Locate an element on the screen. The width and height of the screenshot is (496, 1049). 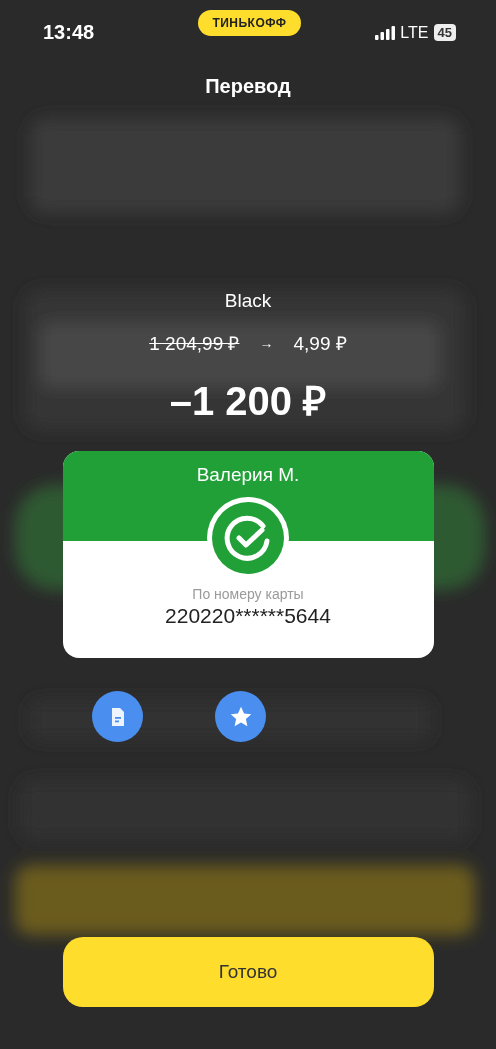
new-balance: 4,99 ₽ is located at coordinates (320, 344).